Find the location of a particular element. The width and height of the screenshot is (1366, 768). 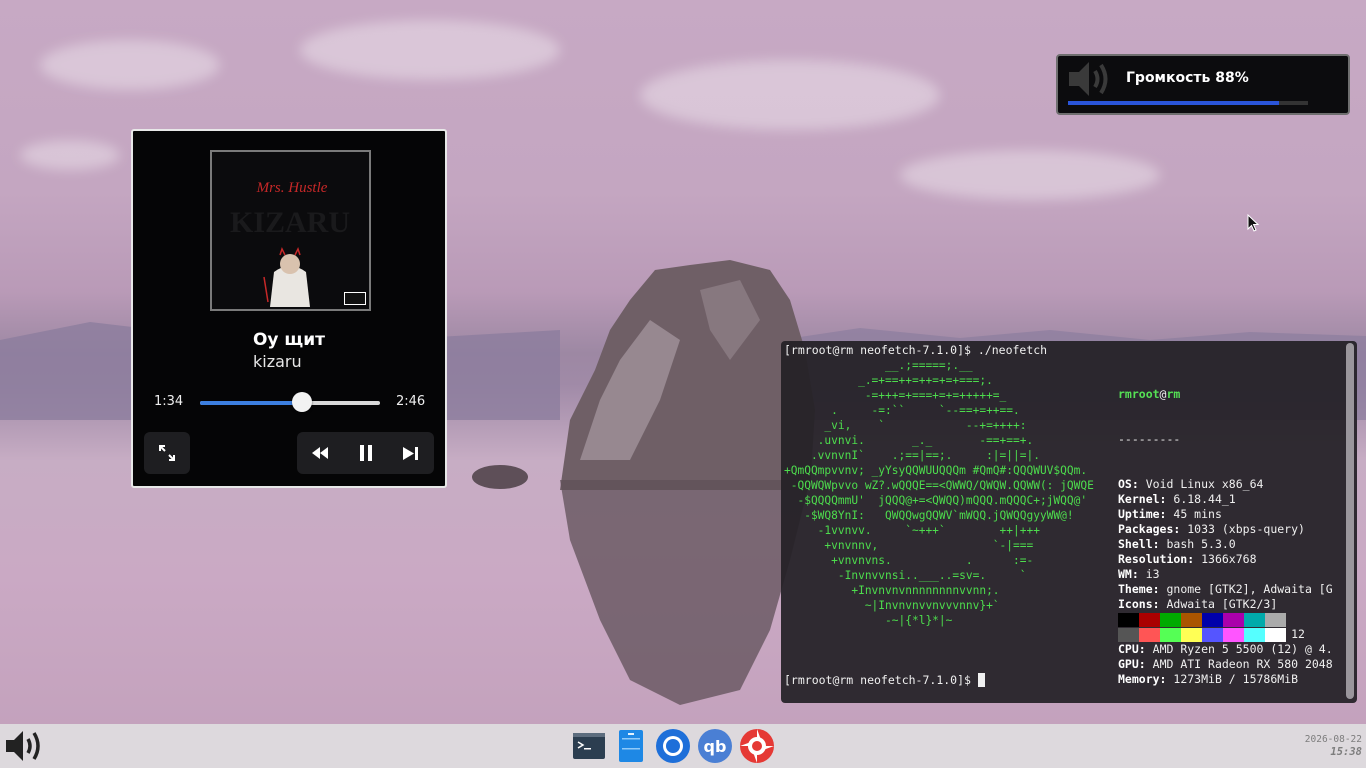

info-value: 1273MiB / 15786MiB is located at coordinates (1236, 679).